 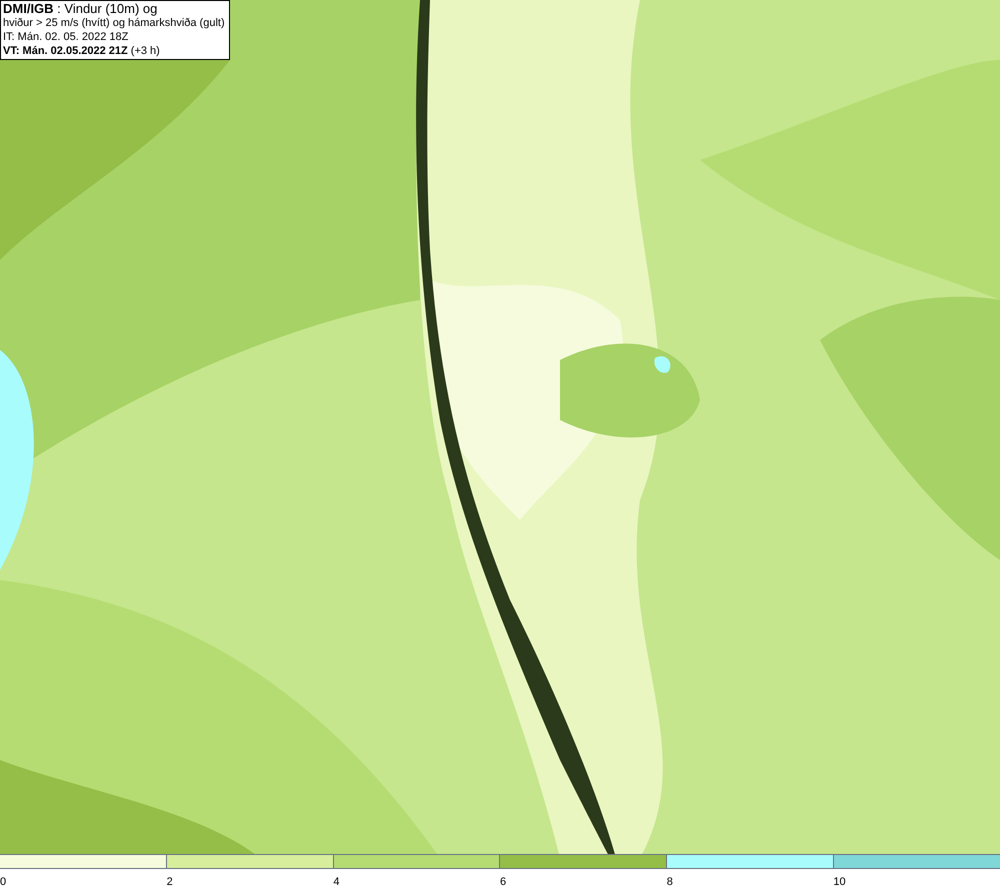 What do you see at coordinates (669, 881) in the screenshot?
I see `legend-label: 8` at bounding box center [669, 881].